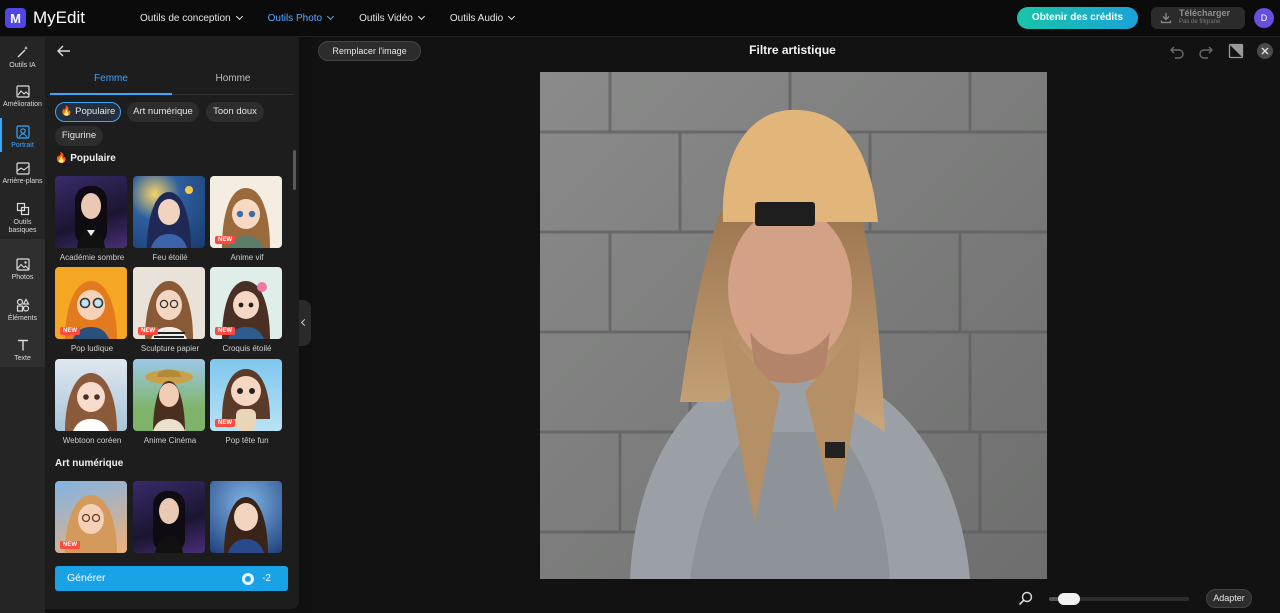 The width and height of the screenshot is (1280, 613). What do you see at coordinates (235, 112) in the screenshot?
I see `chip-toon-doux: Toon doux` at bounding box center [235, 112].